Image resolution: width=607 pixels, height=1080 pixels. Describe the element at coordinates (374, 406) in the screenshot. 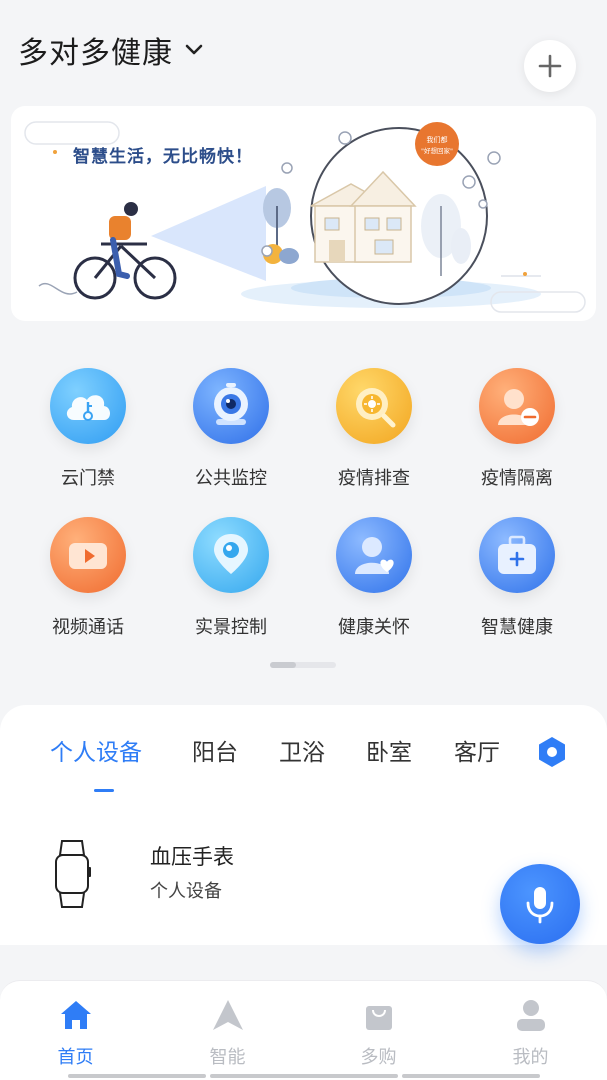

I see `search-virus-icon` at that location.